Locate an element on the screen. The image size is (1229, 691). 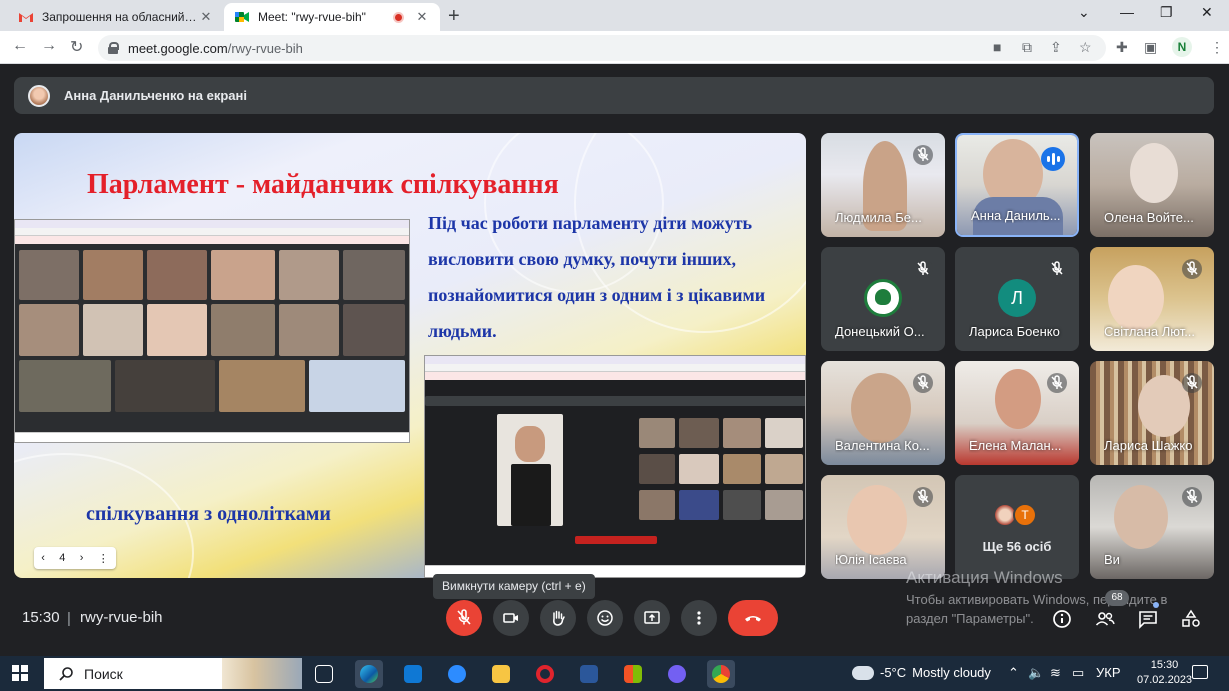
reactions-button is located at coordinates (605, 618).